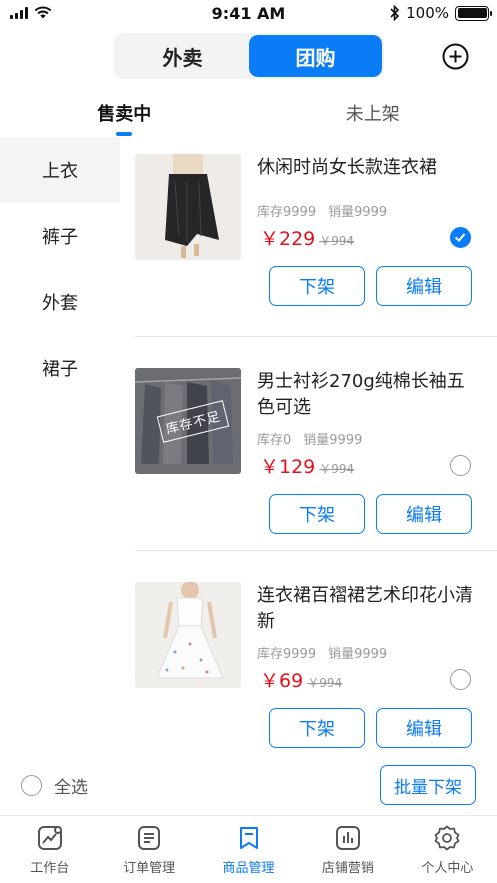 Image resolution: width=497 pixels, height=883 pixels. I want to click on tabbar-item-profile: 个人中心, so click(447, 850).